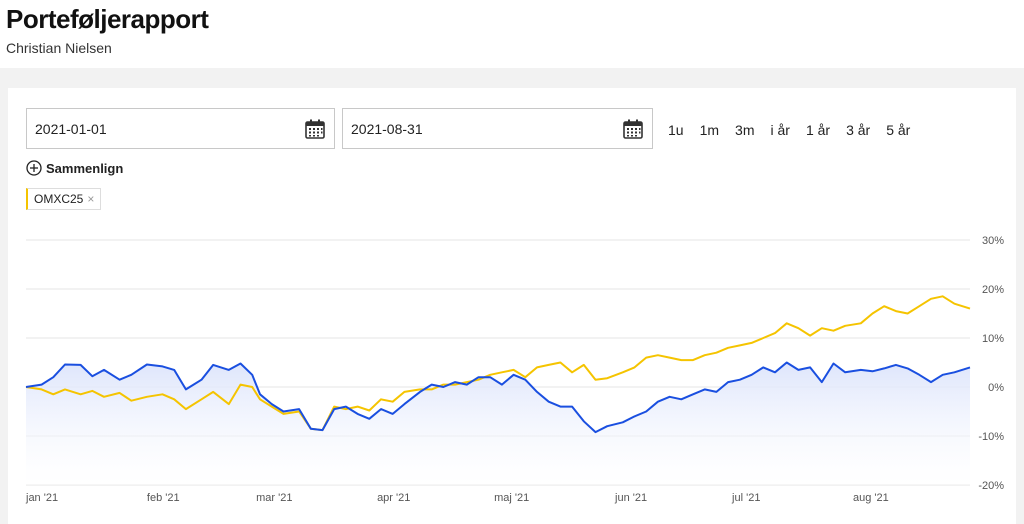 The image size is (1024, 524). I want to click on x-tick-label: jun '21, so click(630, 498).